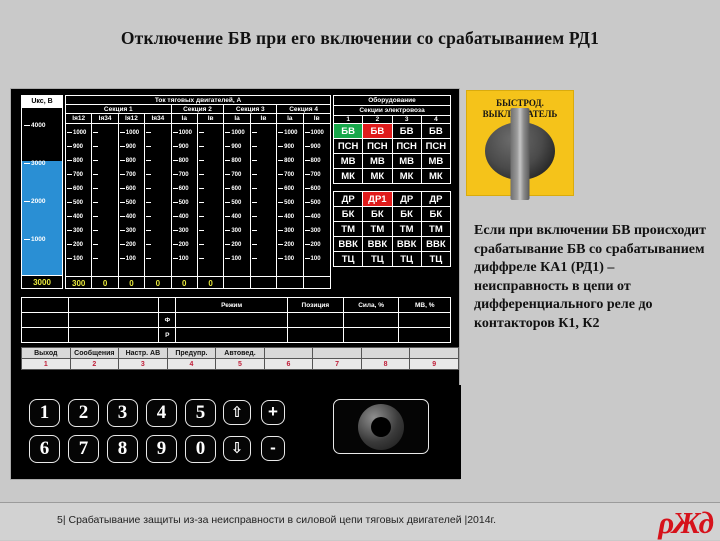 This screenshot has width=720, height=541. What do you see at coordinates (273, 448) in the screenshot?
I see `minus-key: -` at bounding box center [273, 448].